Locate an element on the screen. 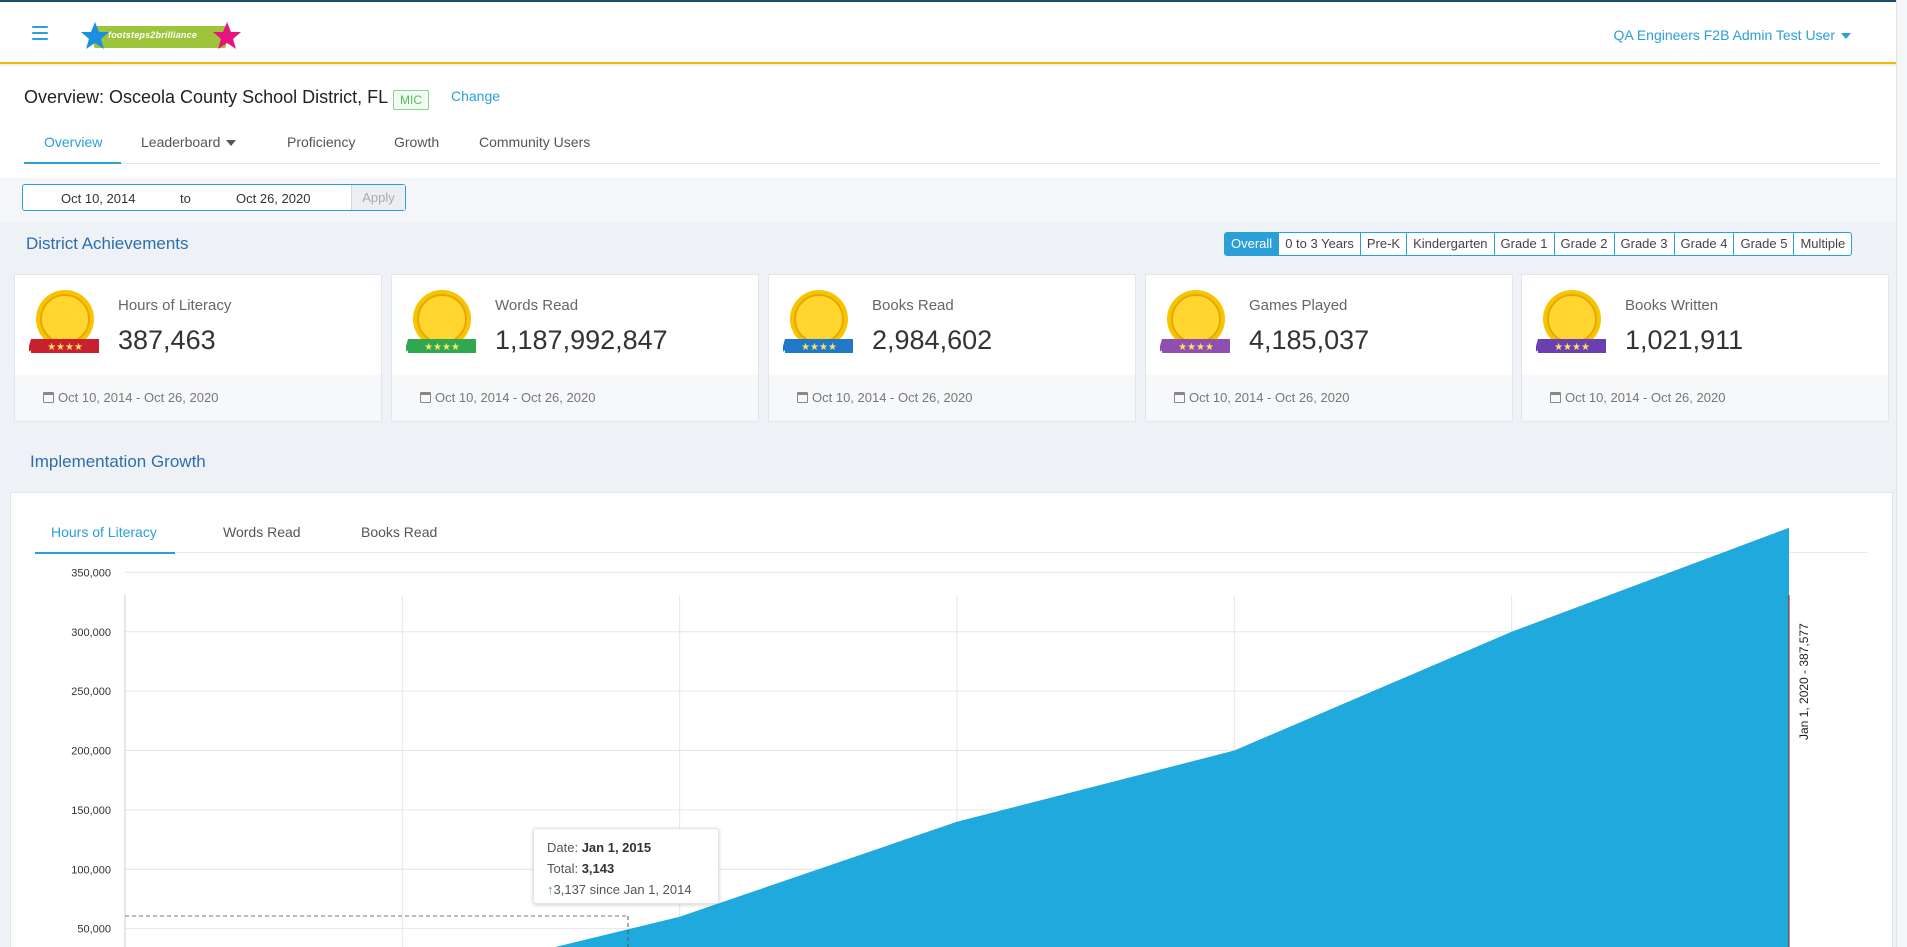 This screenshot has width=1907, height=947. tooltip-date-label: Date: is located at coordinates (563, 847).